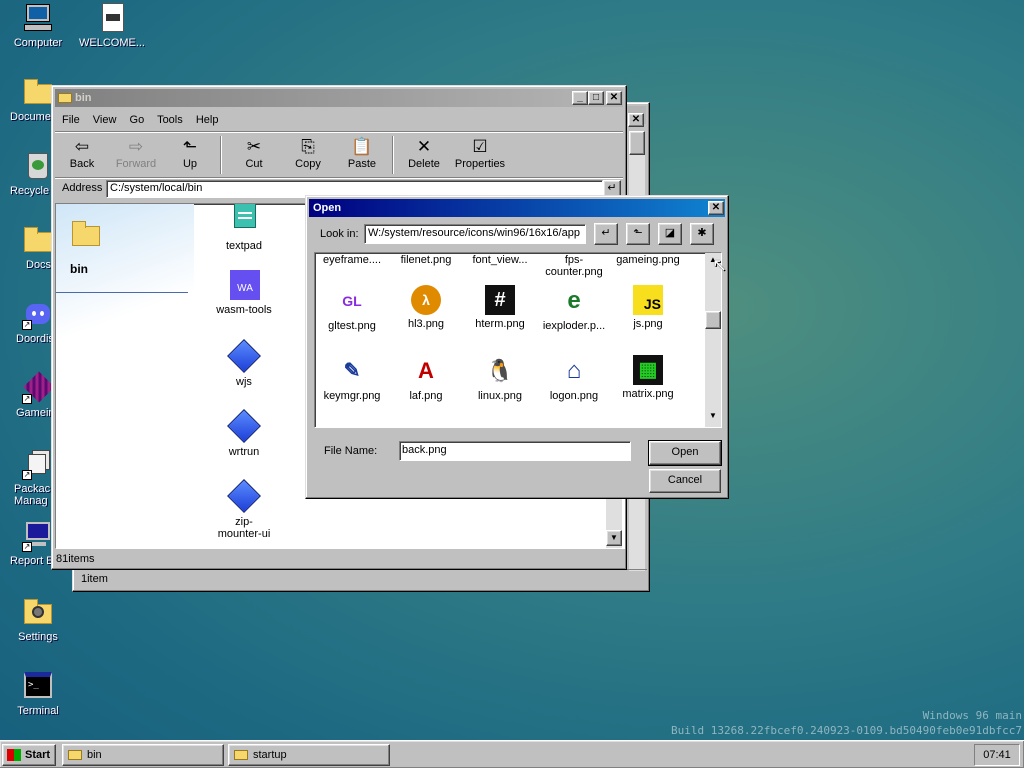  I want to click on go-button: ↵, so click(606, 234).